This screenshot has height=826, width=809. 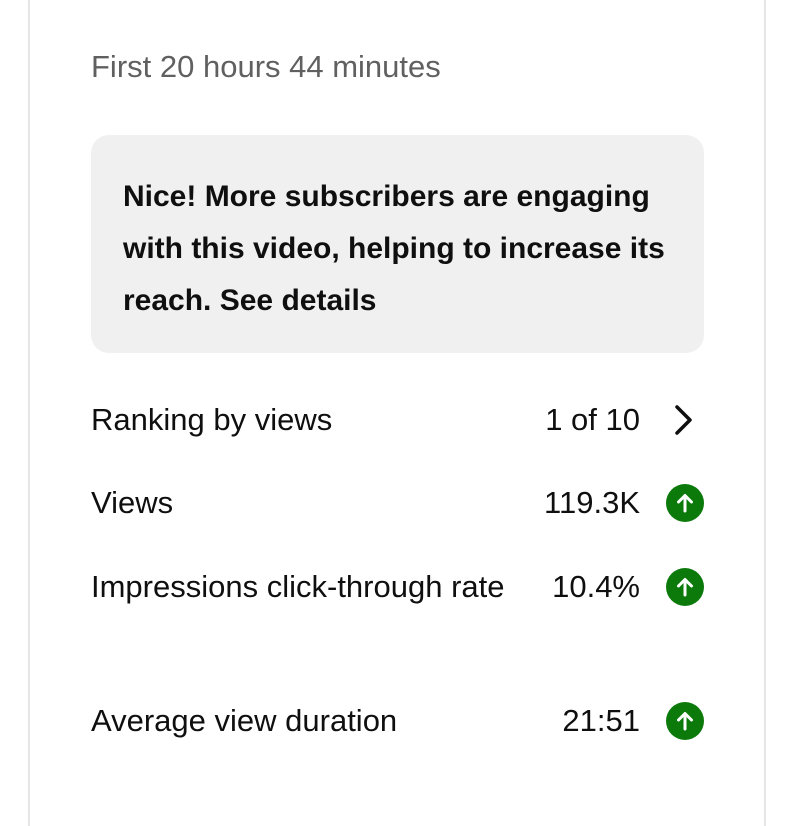 What do you see at coordinates (397, 613) in the screenshot?
I see `ctr-row: Impressions click-through rate 10.4%` at bounding box center [397, 613].